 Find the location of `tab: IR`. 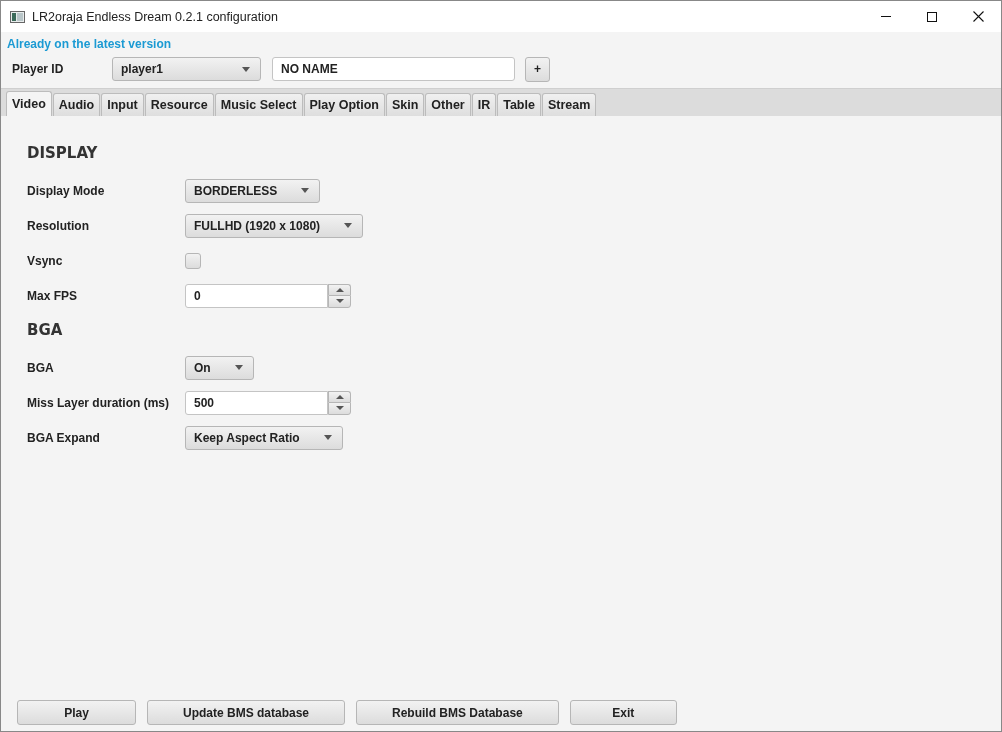

tab: IR is located at coordinates (484, 104).